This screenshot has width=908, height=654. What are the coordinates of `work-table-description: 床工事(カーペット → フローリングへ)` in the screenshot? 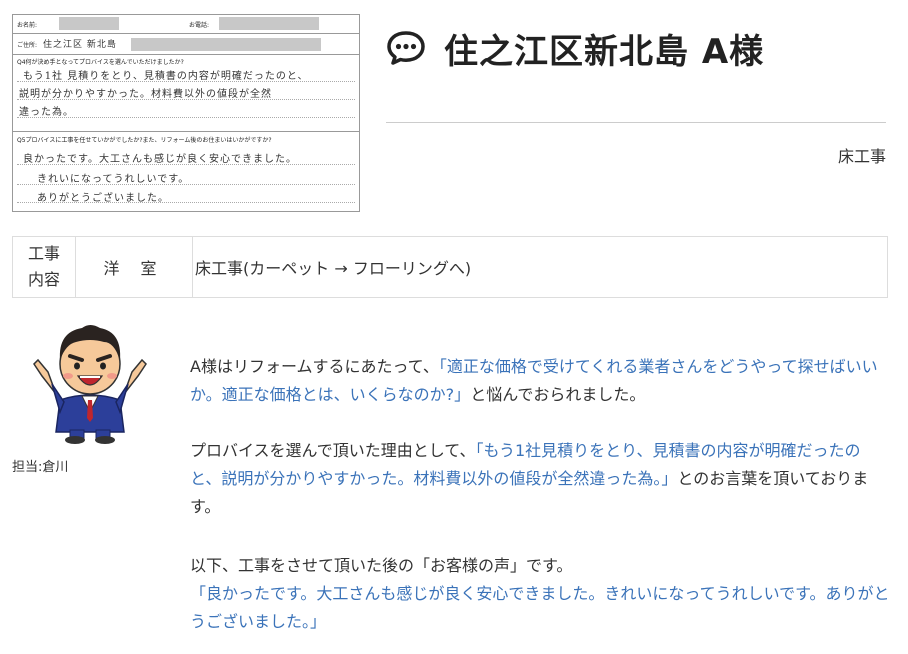 It's located at (333, 268).